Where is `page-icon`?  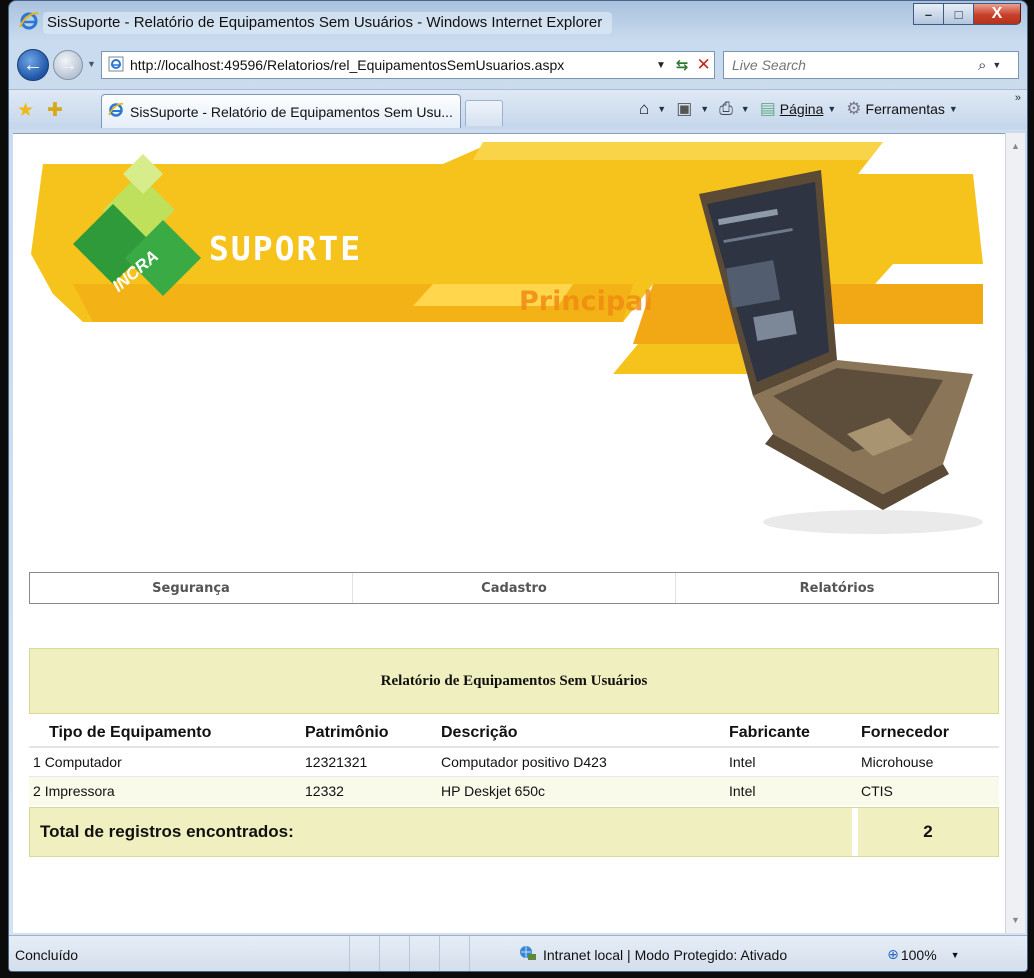 page-icon is located at coordinates (116, 65).